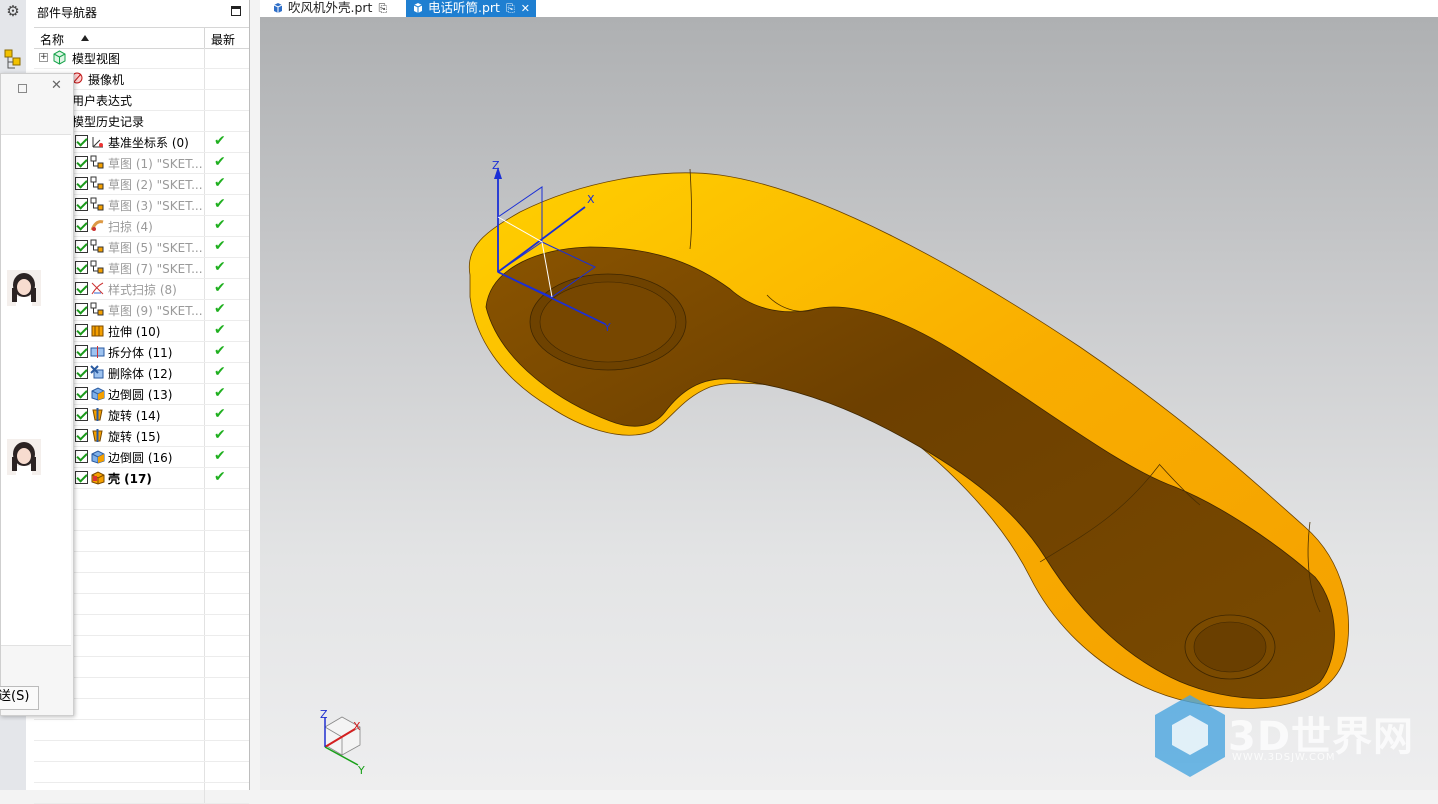 The height and width of the screenshot is (804, 1438). What do you see at coordinates (97, 142) in the screenshot?
I see `datum-csys-icon` at bounding box center [97, 142].